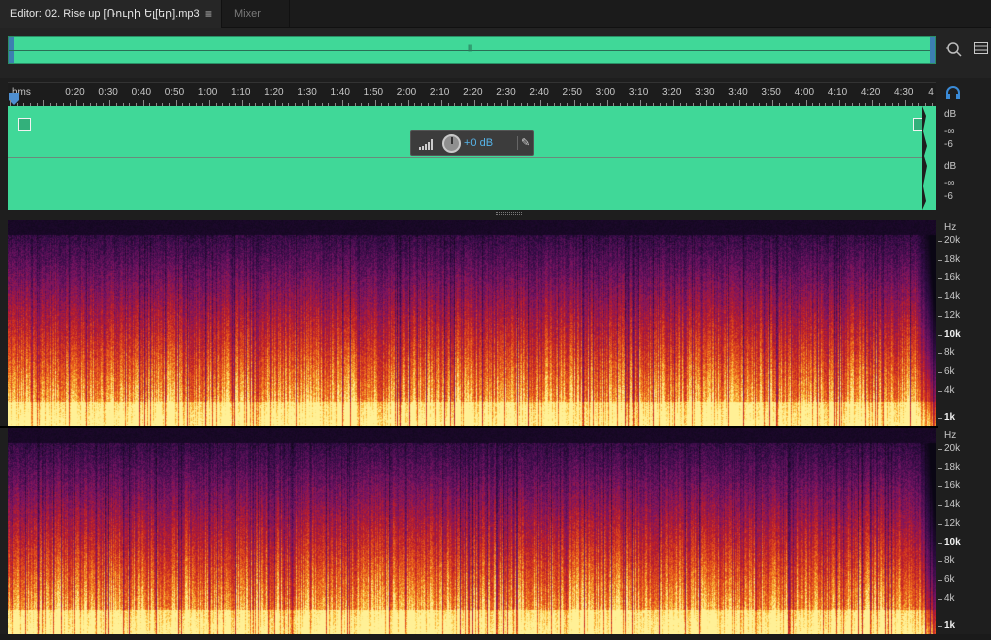 The height and width of the screenshot is (640, 991). What do you see at coordinates (950, 166) in the screenshot?
I see `db-unit-2: dB` at bounding box center [950, 166].